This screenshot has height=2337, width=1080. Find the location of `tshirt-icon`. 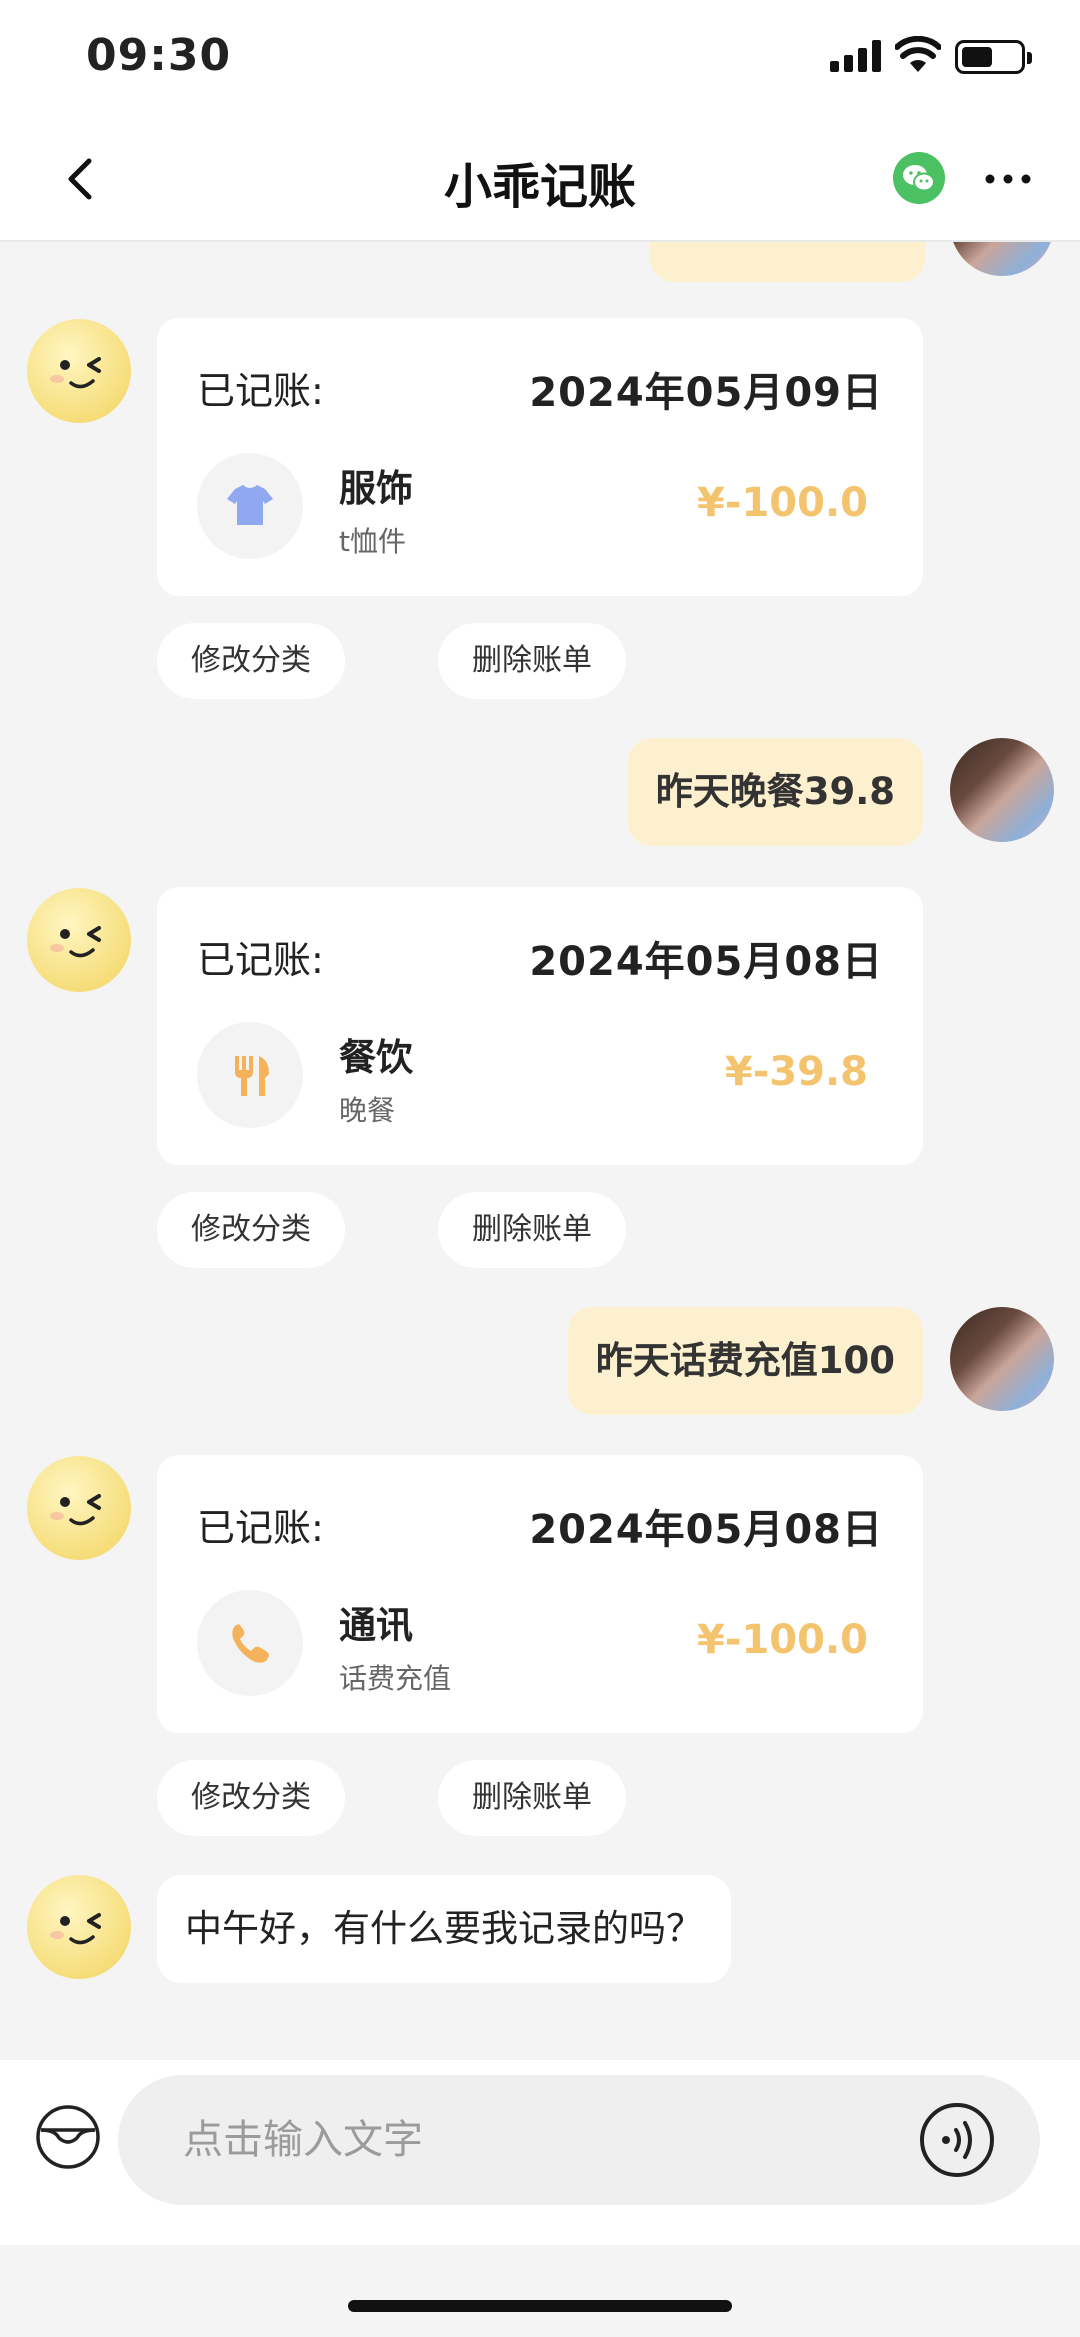

tshirt-icon is located at coordinates (250, 506).